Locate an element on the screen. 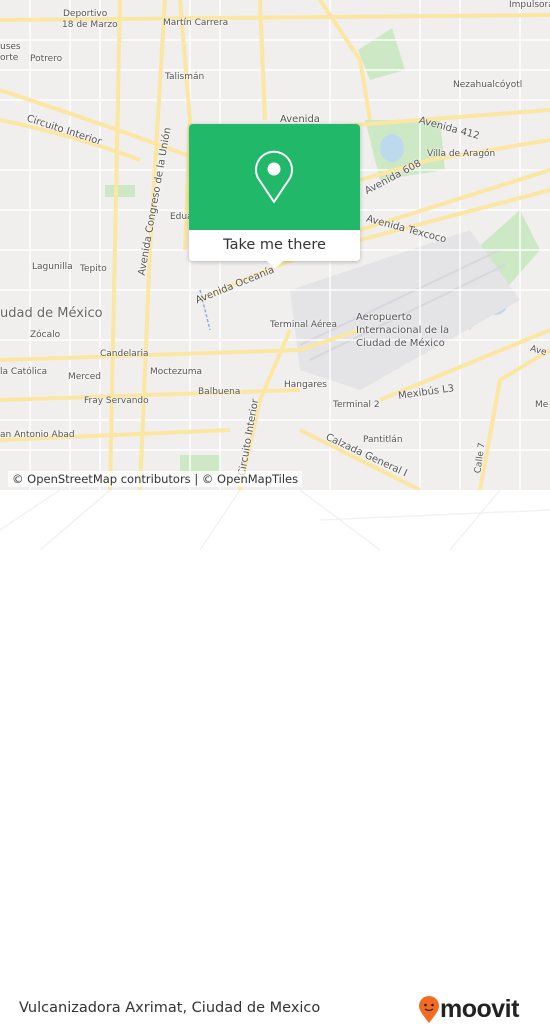  map-label: Internacional de la is located at coordinates (403, 330).